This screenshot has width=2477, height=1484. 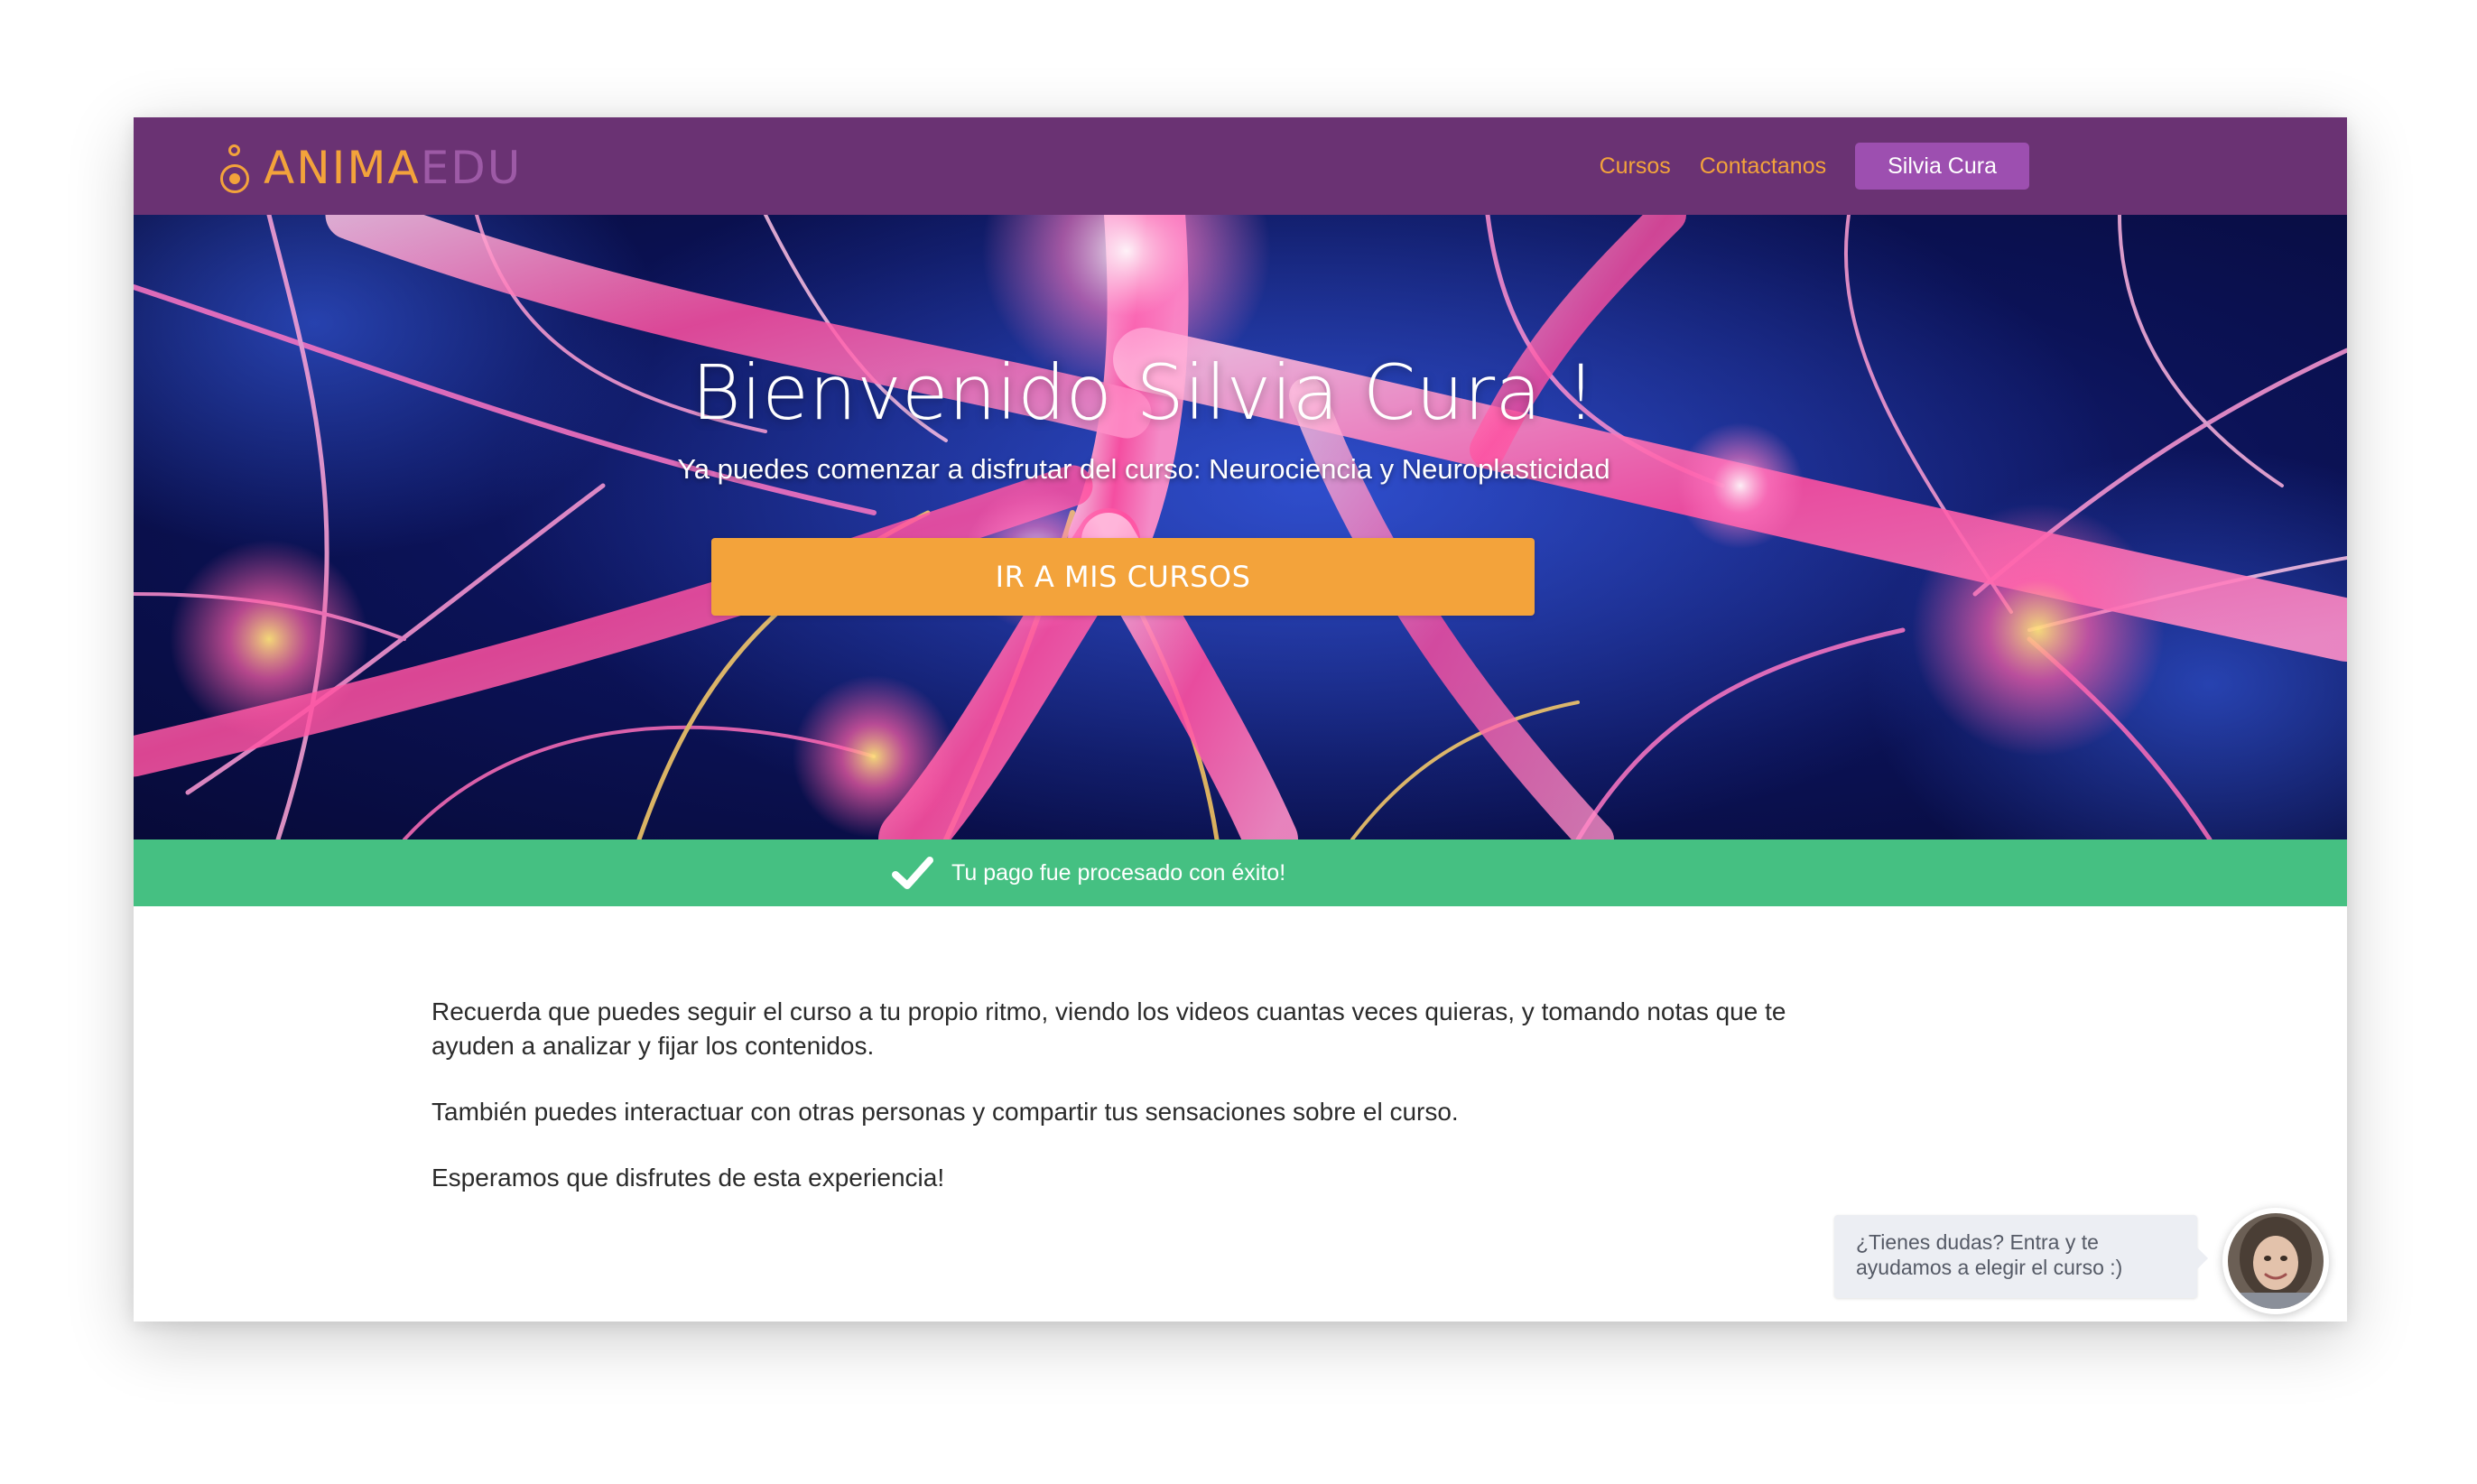 I want to click on top-navbar: ANIMAEDU Cursos Contactanos Silvia Cura, so click(x=1241, y=166).